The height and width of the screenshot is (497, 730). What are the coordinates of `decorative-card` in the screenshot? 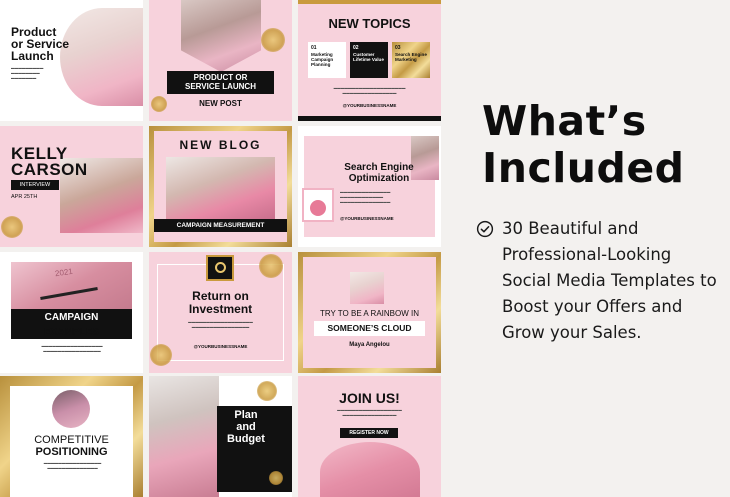 It's located at (318, 205).